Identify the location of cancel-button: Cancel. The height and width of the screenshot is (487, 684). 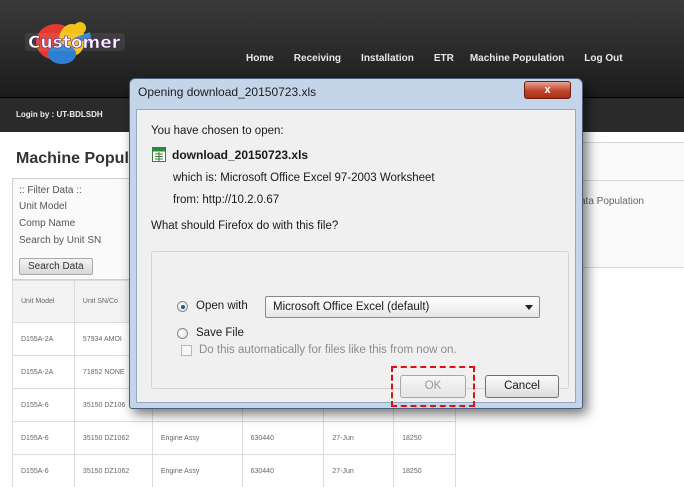
(522, 386).